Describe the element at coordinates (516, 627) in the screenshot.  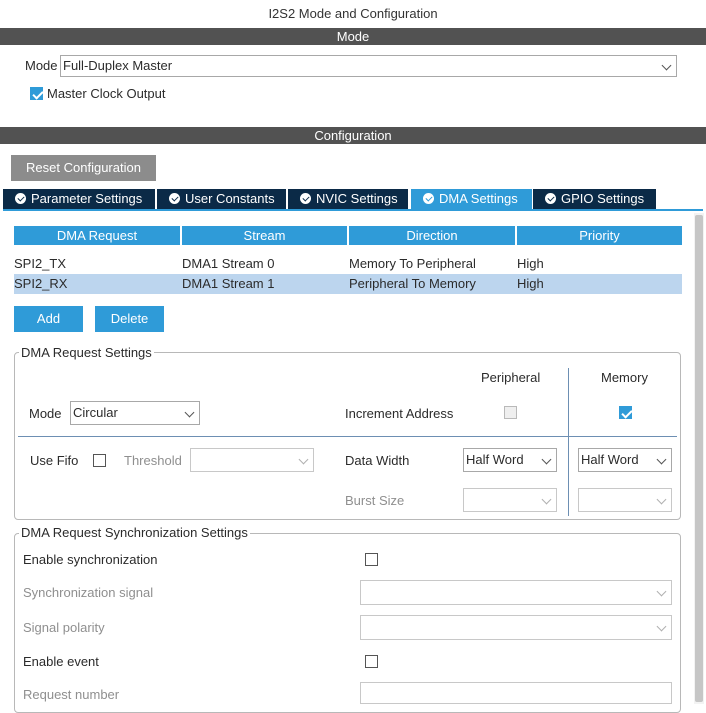
I see `signal-polarity-select` at that location.